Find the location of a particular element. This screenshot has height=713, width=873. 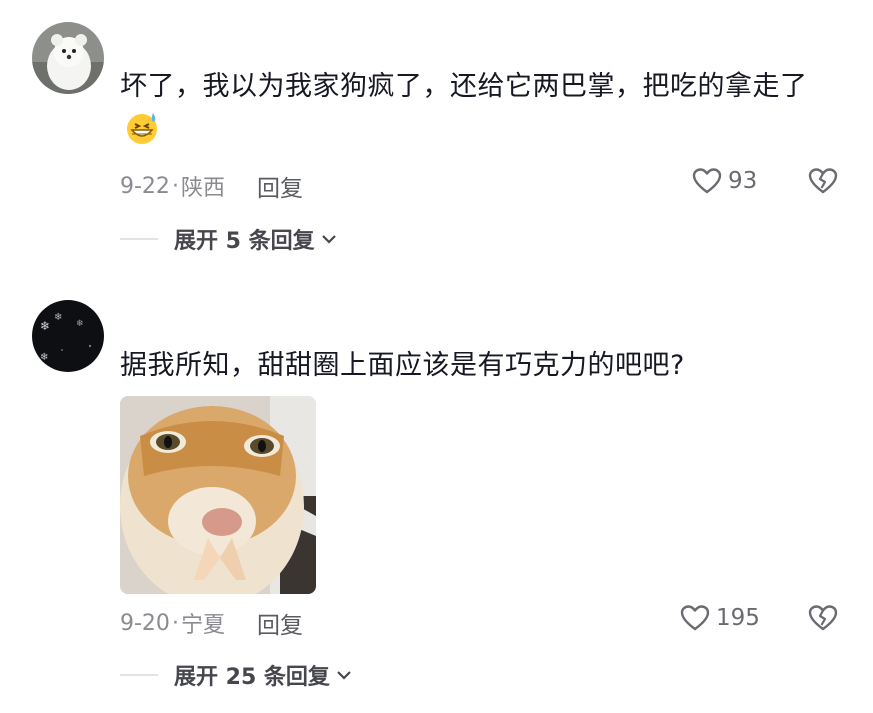

comment-location: 宁夏 is located at coordinates (202, 625).